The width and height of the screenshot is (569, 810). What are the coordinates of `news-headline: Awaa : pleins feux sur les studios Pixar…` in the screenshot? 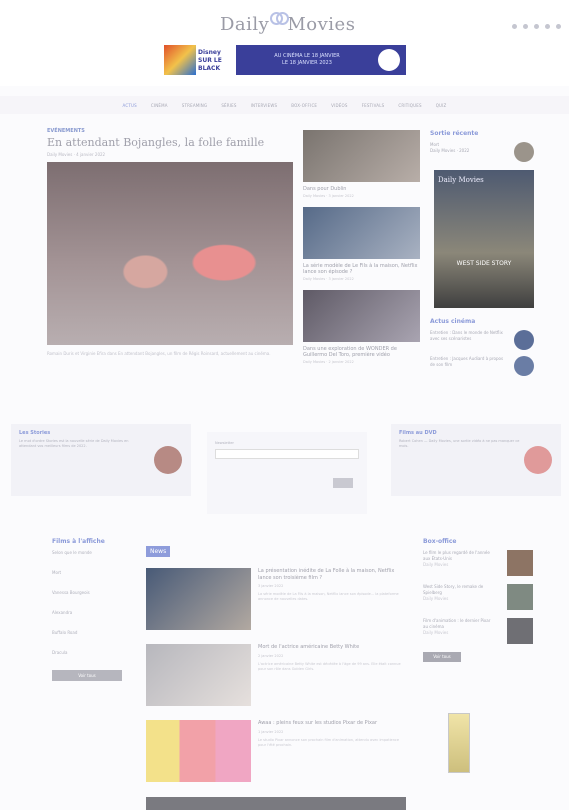 It's located at (332, 723).